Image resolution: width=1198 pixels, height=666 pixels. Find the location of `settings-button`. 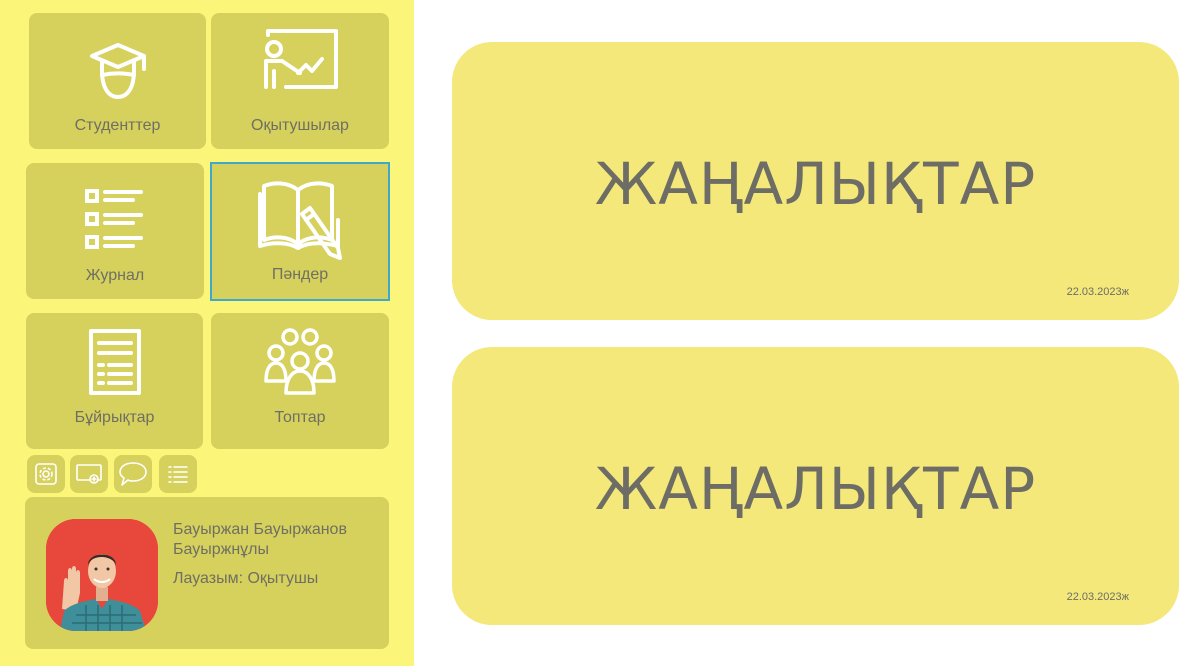

settings-button is located at coordinates (46, 474).